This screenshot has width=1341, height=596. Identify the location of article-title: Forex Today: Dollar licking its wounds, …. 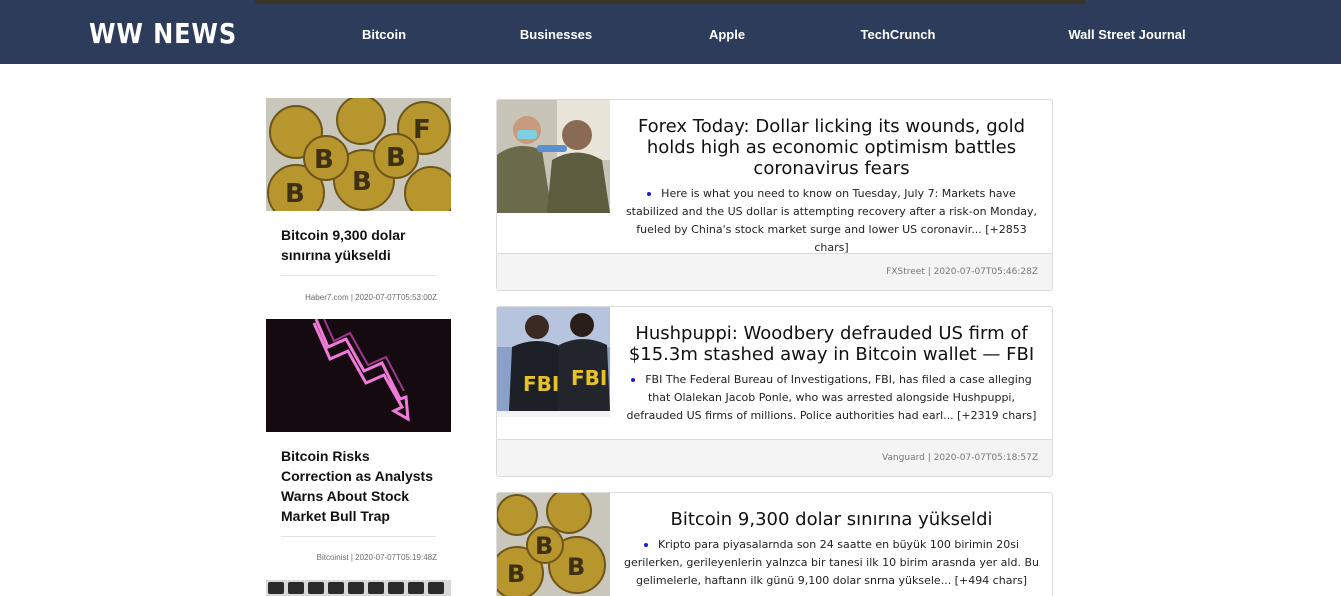
(831, 147).